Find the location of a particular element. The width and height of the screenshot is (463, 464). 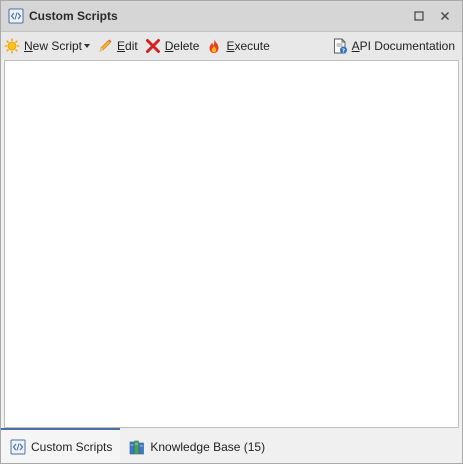

tab-knowledge-base: Knowledge Base (15) is located at coordinates (196, 445).